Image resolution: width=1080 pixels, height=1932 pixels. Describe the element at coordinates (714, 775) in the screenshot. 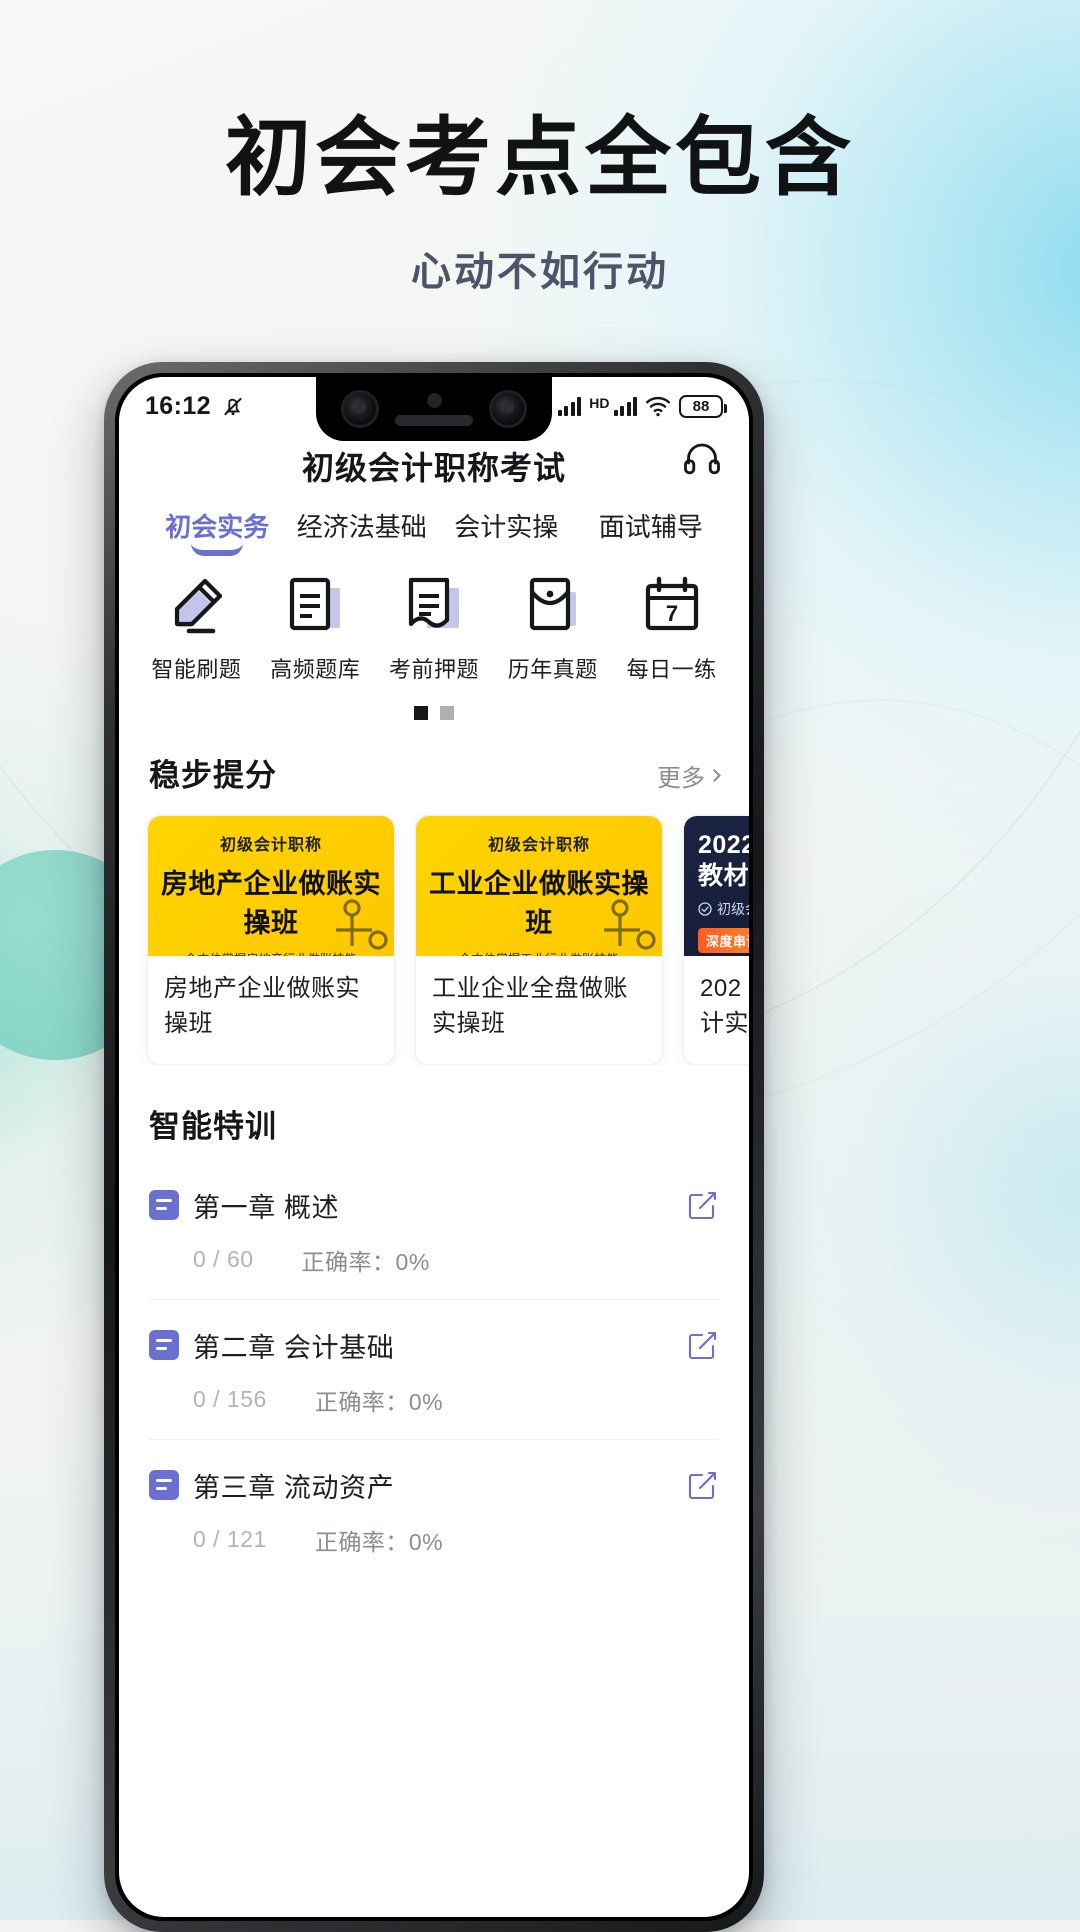

I see `chevron-right-icon` at that location.